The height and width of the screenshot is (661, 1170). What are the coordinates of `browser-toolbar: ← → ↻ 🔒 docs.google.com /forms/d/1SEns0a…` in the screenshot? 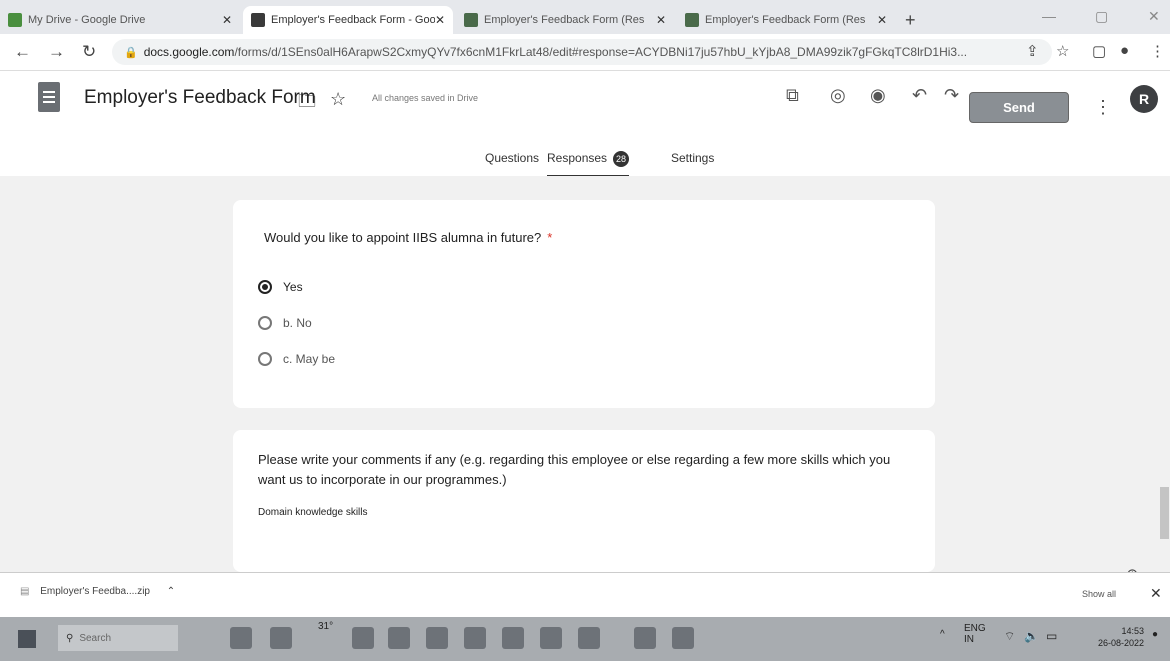 It's located at (585, 52).